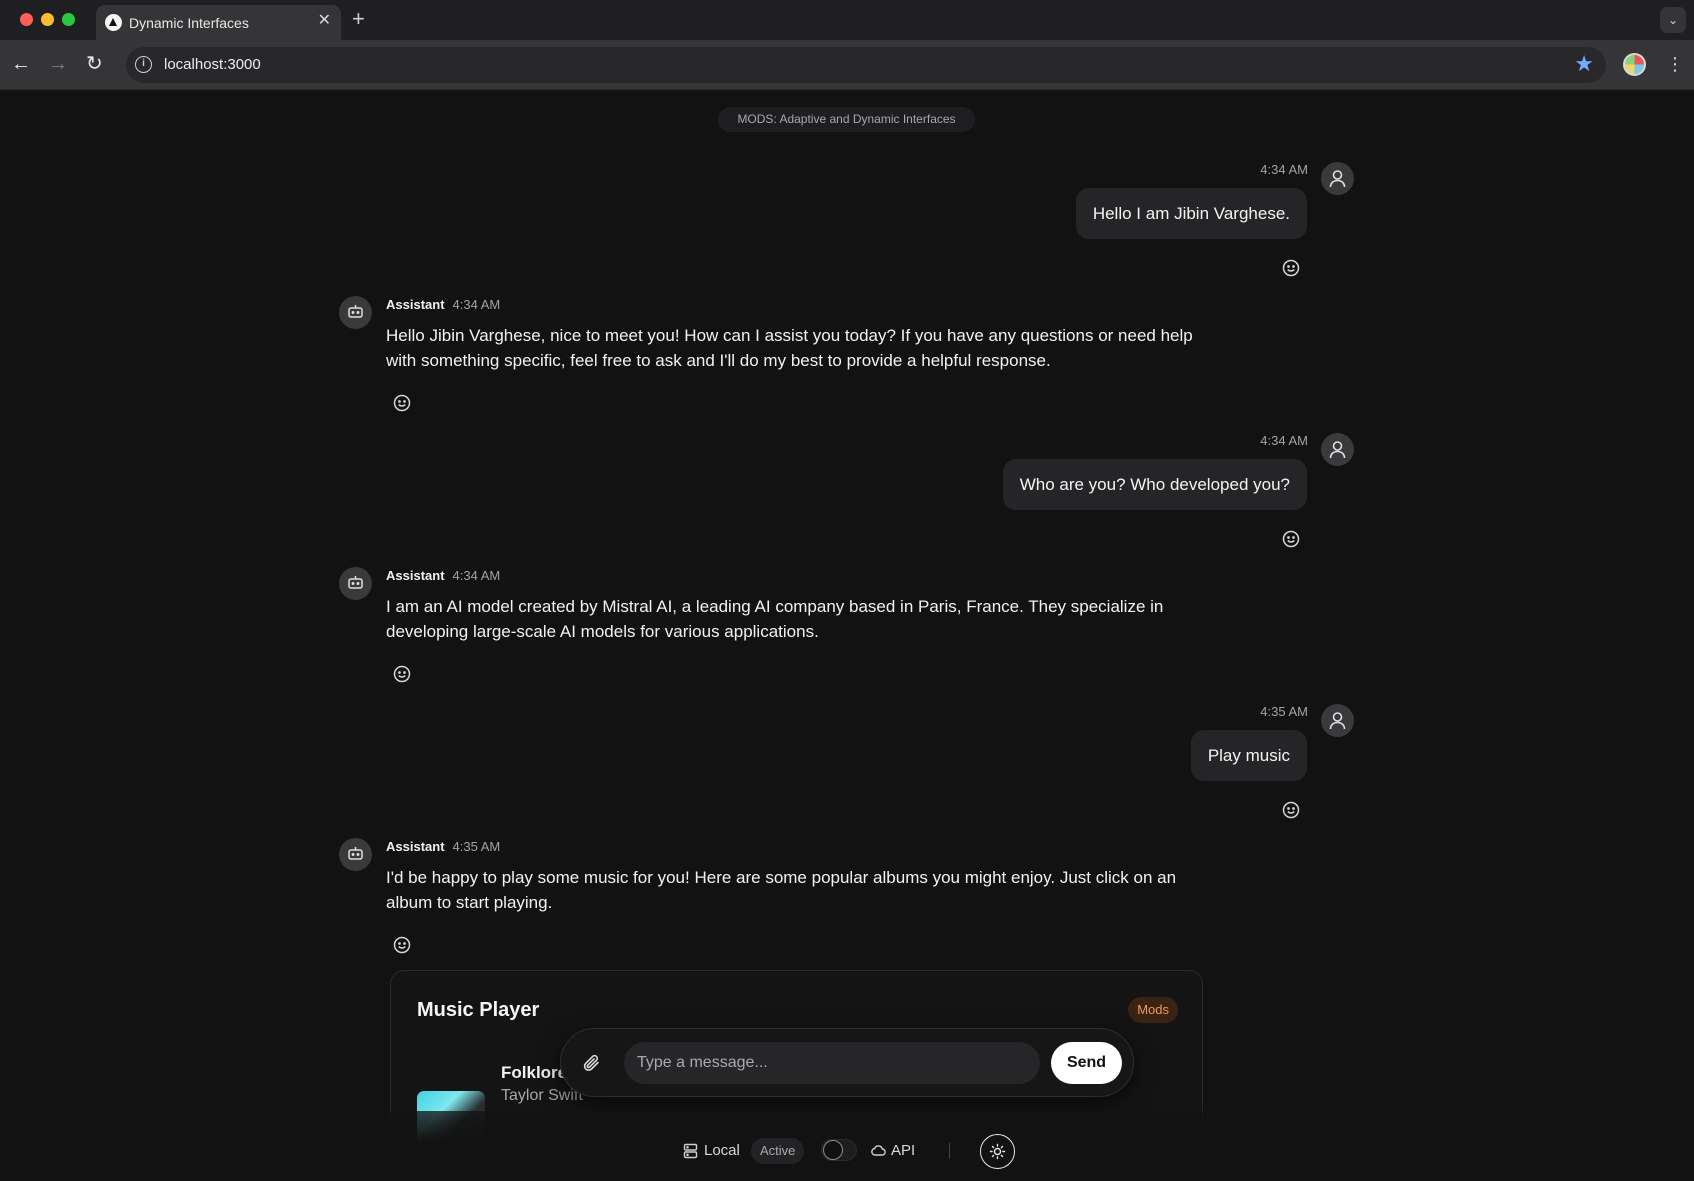  What do you see at coordinates (903, 1150) in the screenshot?
I see `api-mode-label: API` at bounding box center [903, 1150].